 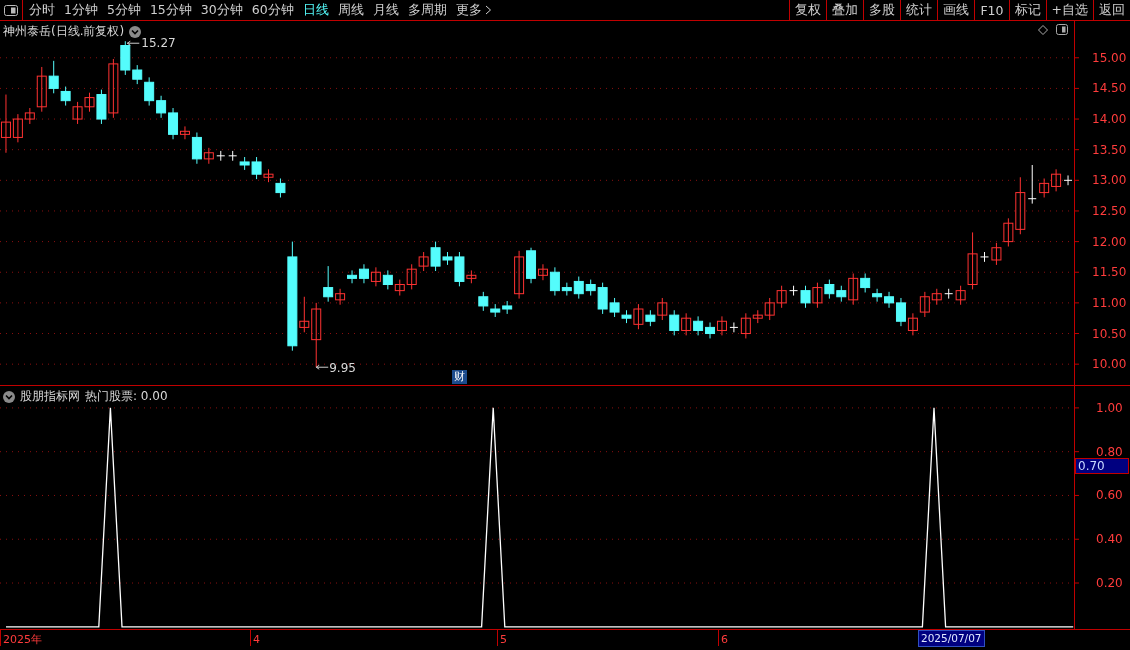 What do you see at coordinates (1109, 407) in the screenshot?
I see `indicator-axis-label: 1.00` at bounding box center [1109, 407].